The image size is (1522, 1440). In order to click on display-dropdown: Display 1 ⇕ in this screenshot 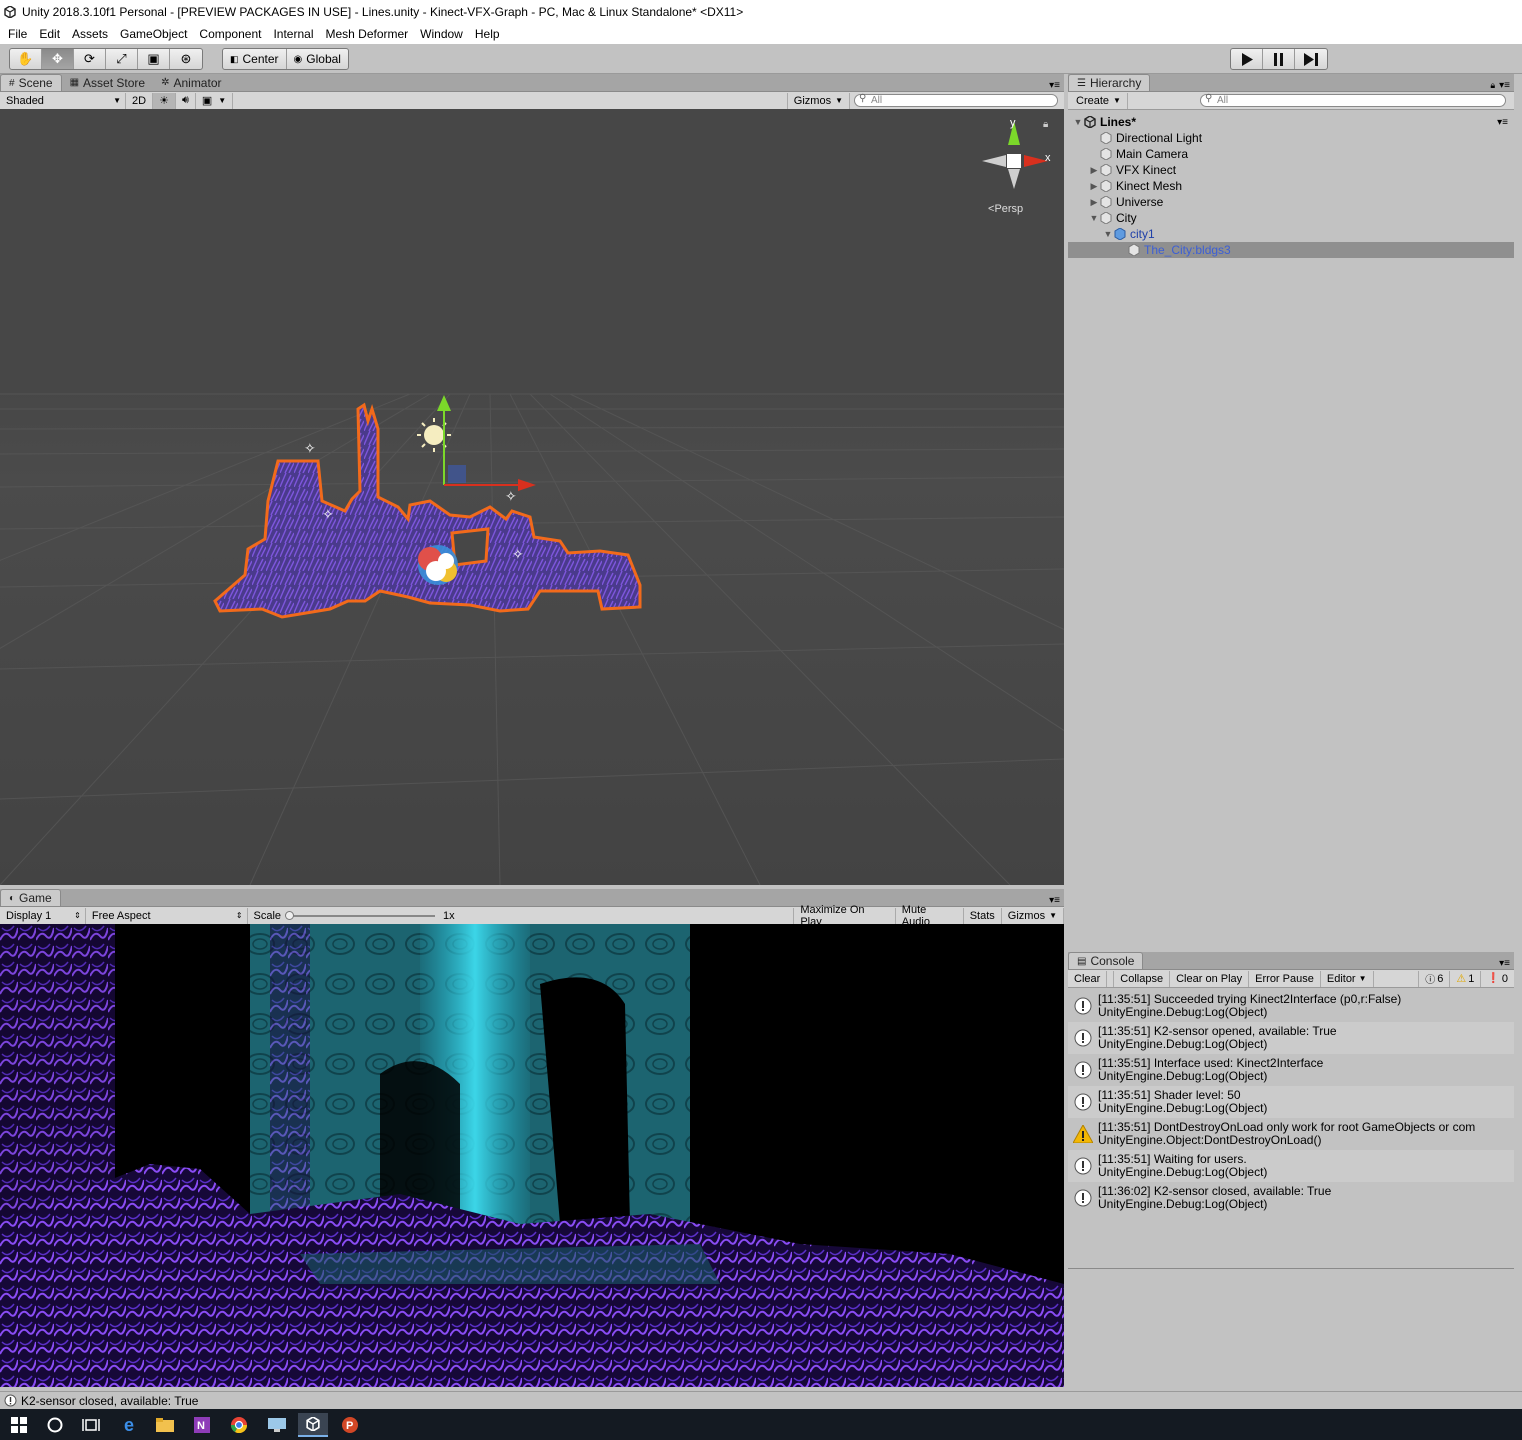, I will do `click(43, 915)`.